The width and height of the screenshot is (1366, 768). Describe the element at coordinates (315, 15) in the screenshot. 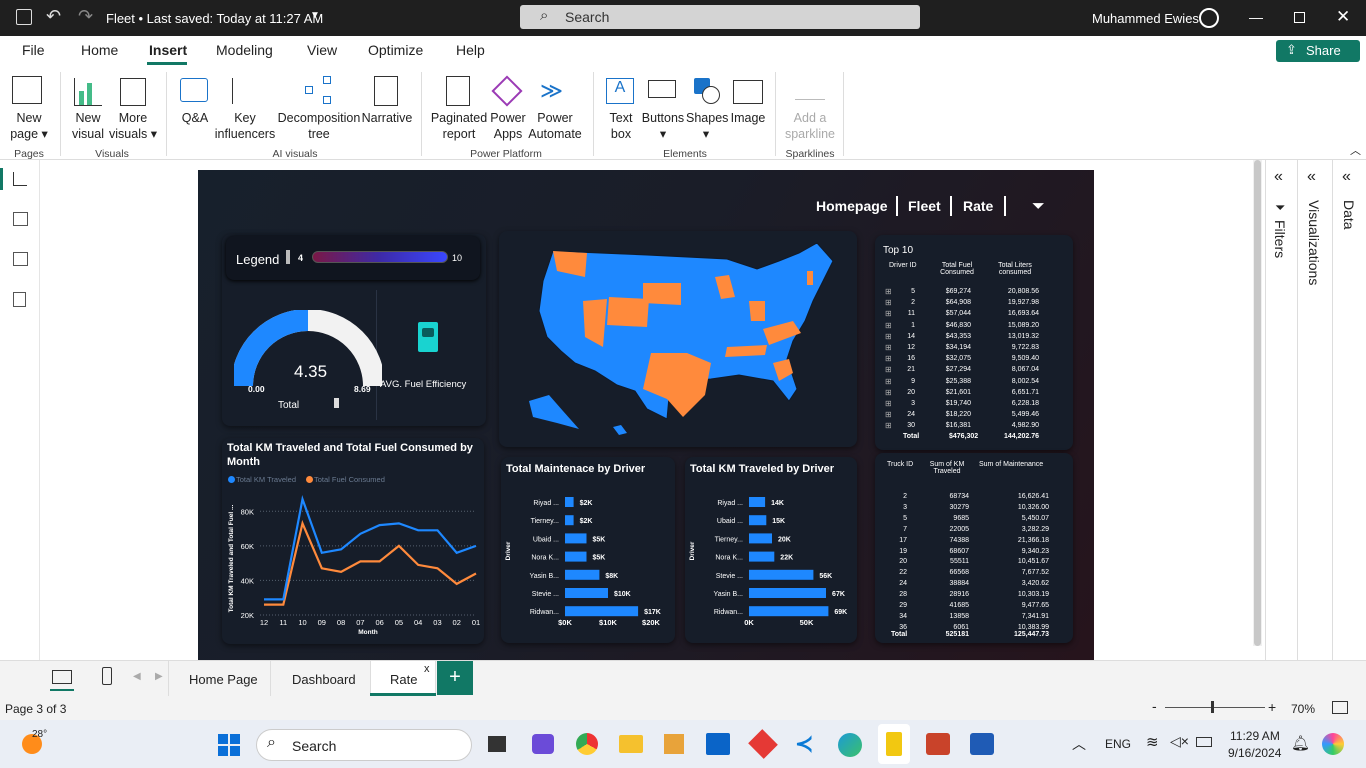

I see `chevron-down-icon: ▼` at that location.